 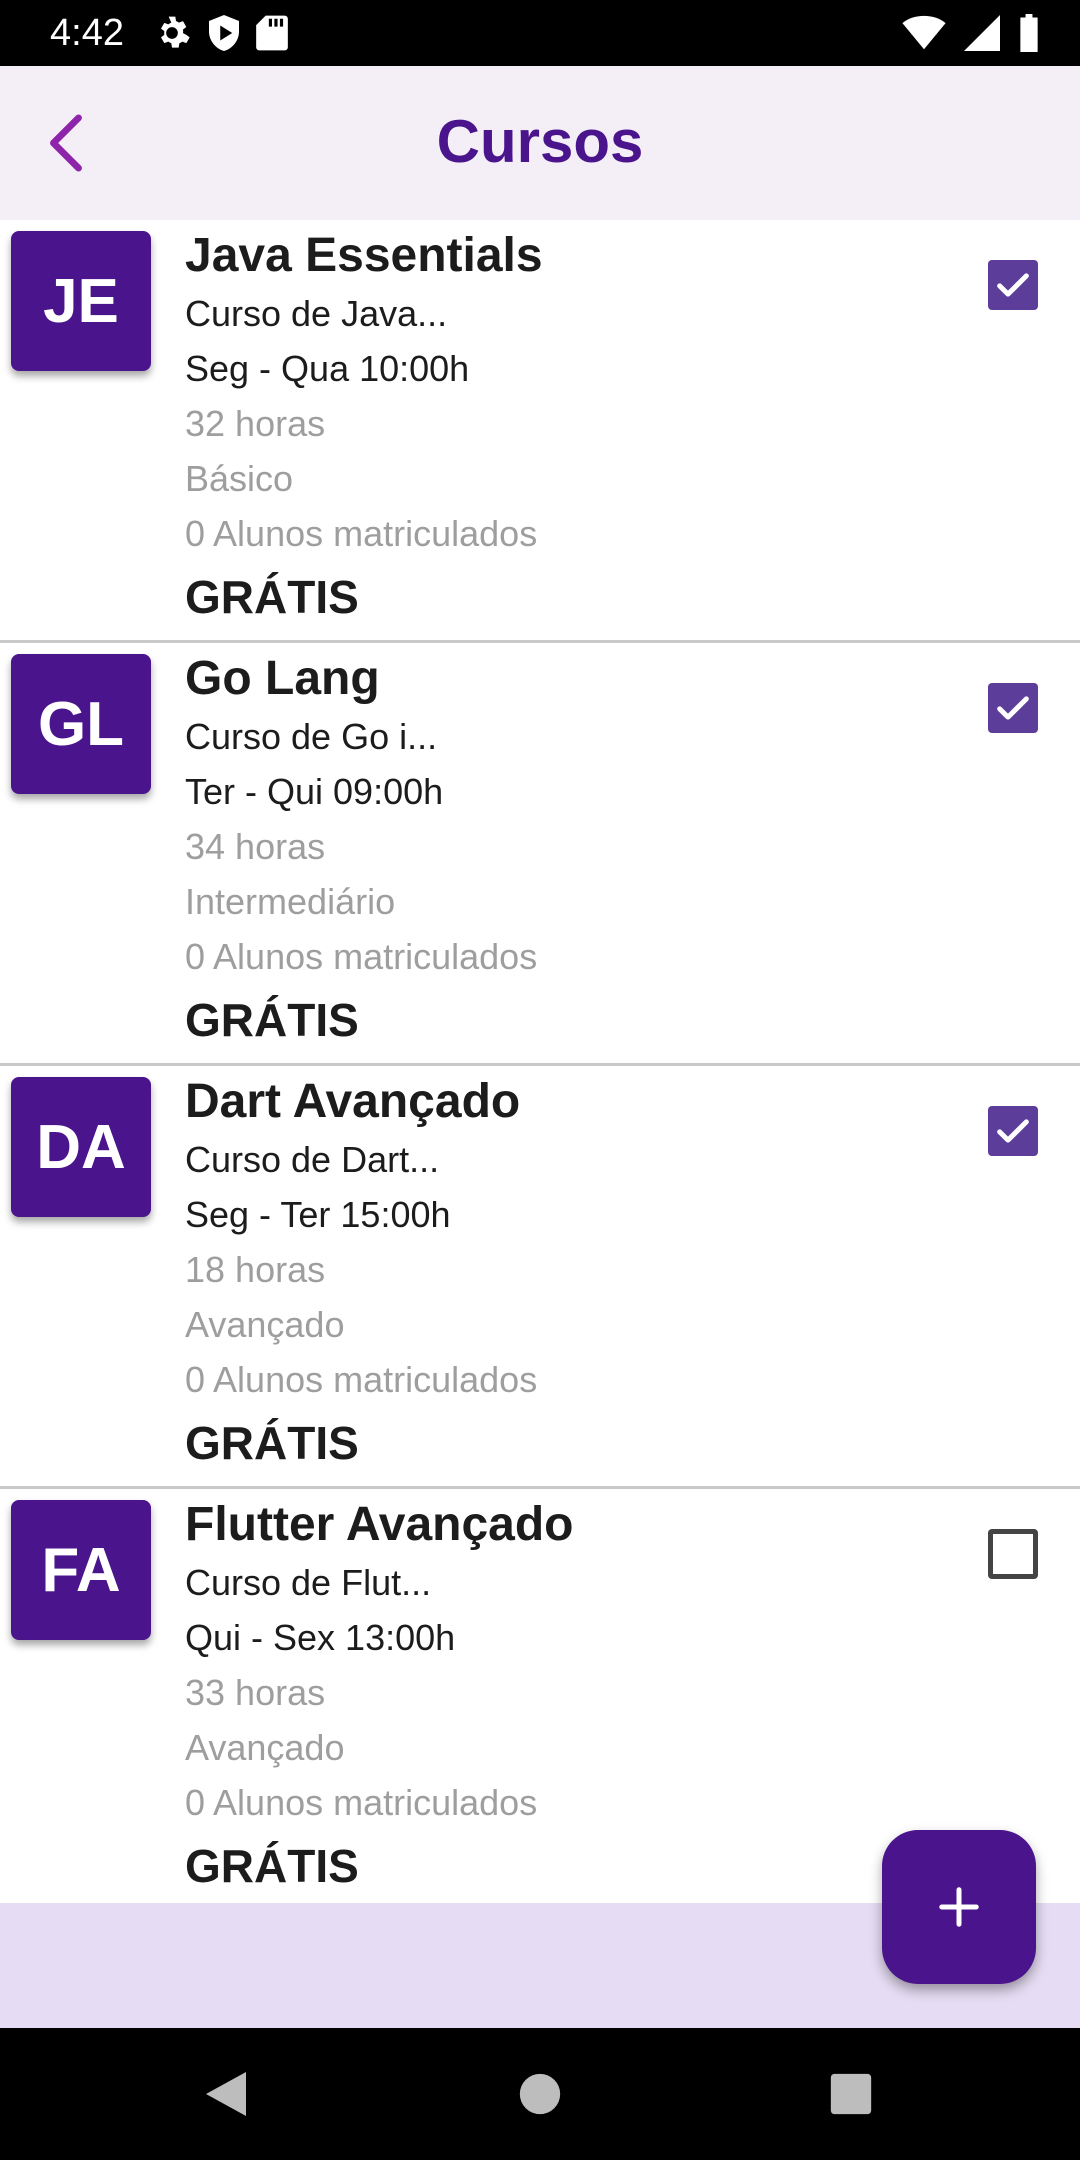 What do you see at coordinates (87, 33) in the screenshot?
I see `status-time: 4:42` at bounding box center [87, 33].